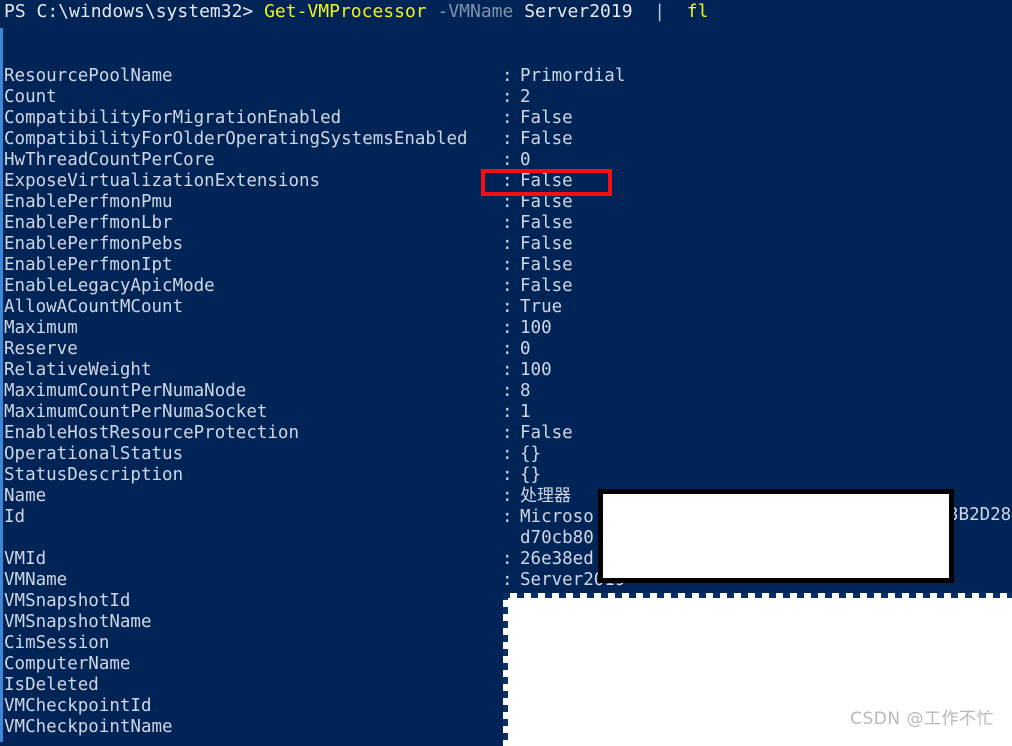  Describe the element at coordinates (1, 387) in the screenshot. I see `window-left-edge-strip` at that location.